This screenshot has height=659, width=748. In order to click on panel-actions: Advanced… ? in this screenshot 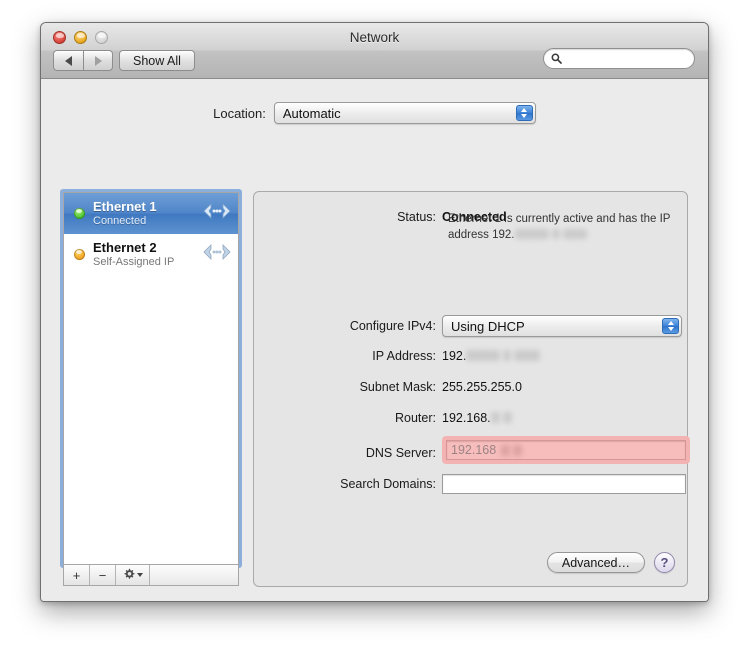, I will do `click(610, 562)`.